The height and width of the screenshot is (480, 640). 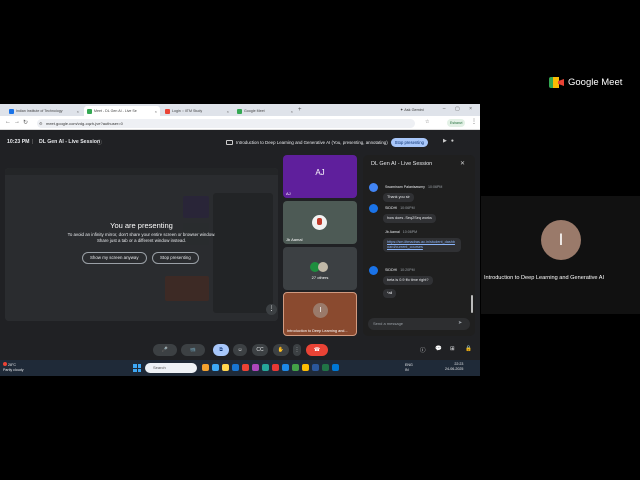 I want to click on chat-title: DL Gen AI - Live Session, so click(x=402, y=164).